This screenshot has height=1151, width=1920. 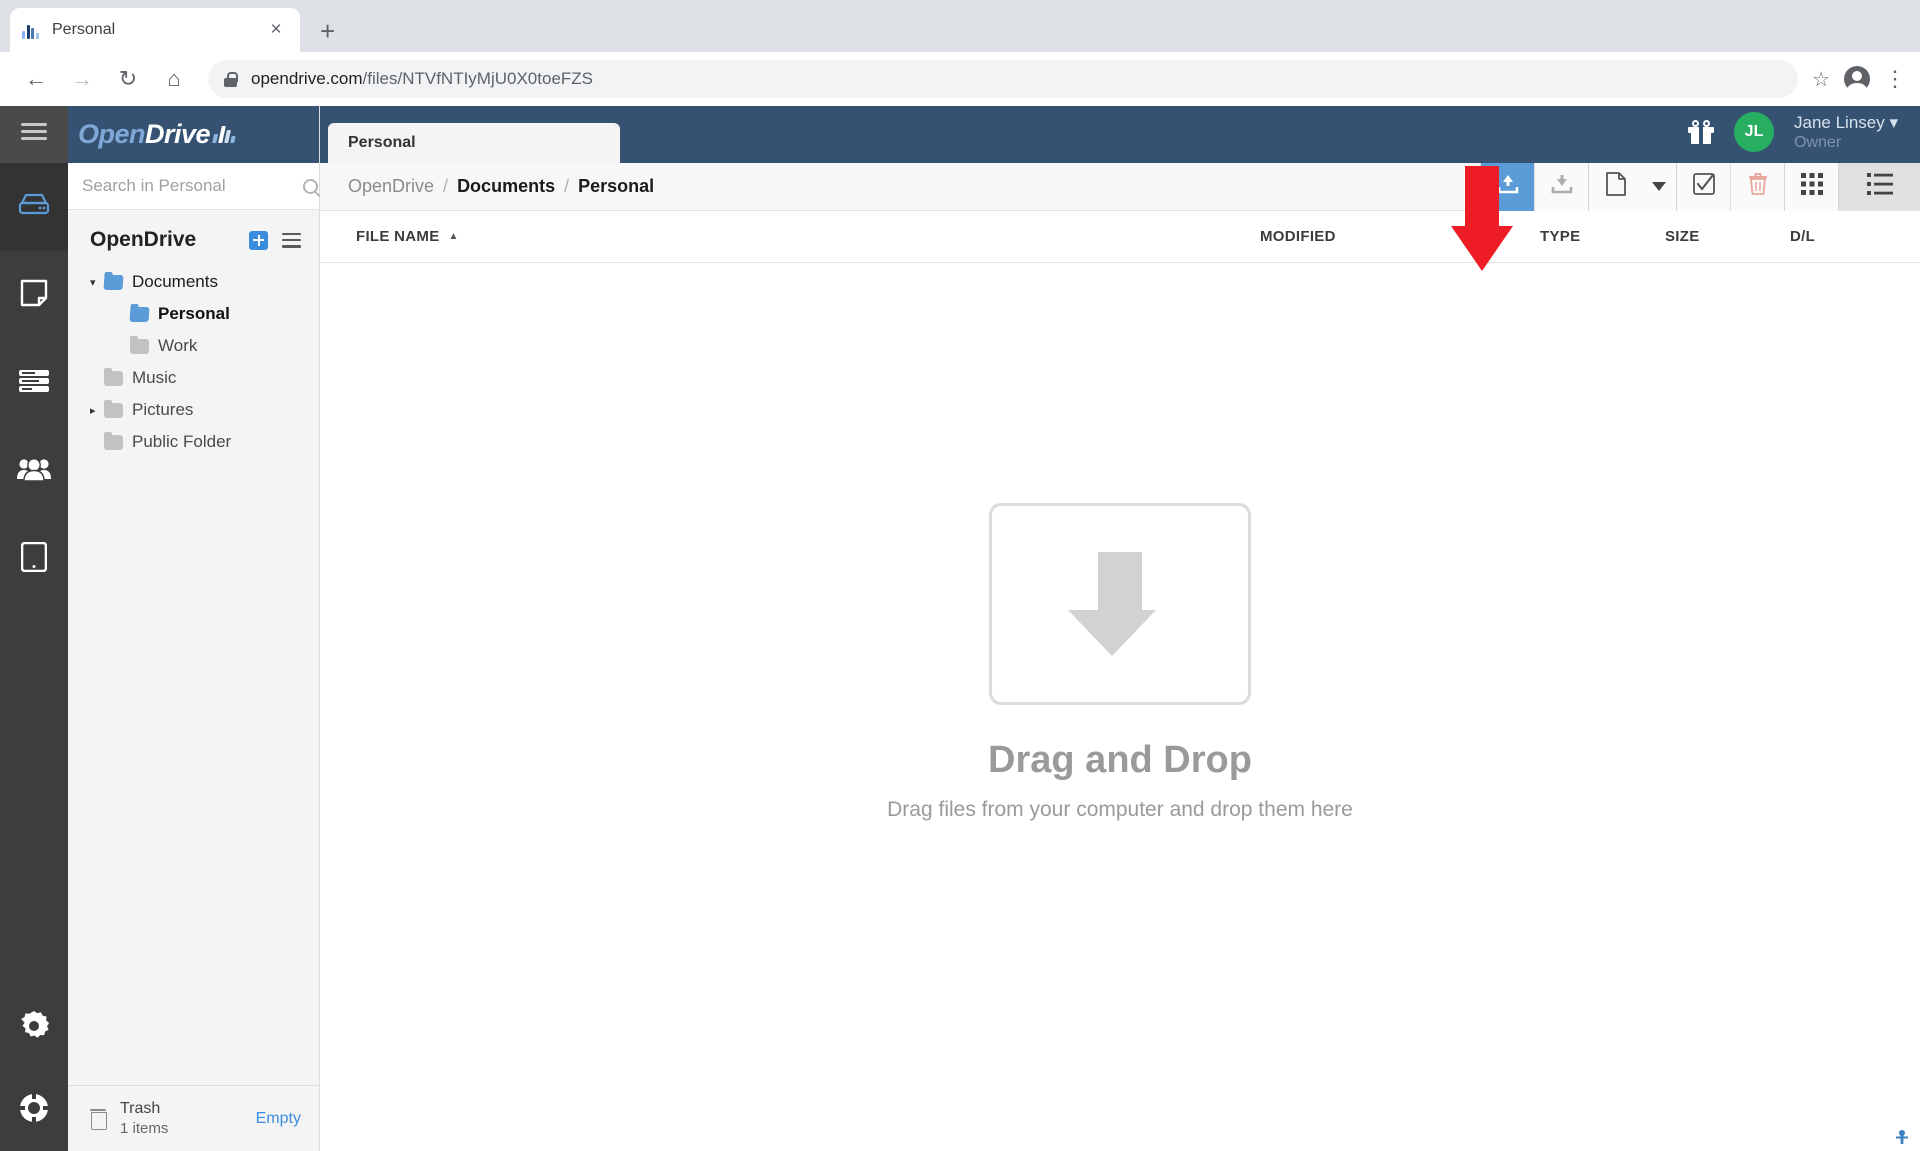 What do you see at coordinates (182, 441) in the screenshot?
I see `tree-item-label: Public Folder` at bounding box center [182, 441].